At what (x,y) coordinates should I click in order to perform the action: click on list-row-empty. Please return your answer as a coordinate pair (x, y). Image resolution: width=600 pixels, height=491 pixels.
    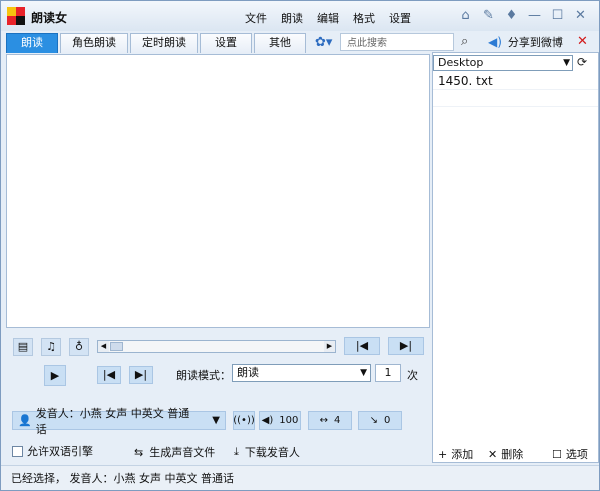
    Looking at the image, I should click on (515, 98).